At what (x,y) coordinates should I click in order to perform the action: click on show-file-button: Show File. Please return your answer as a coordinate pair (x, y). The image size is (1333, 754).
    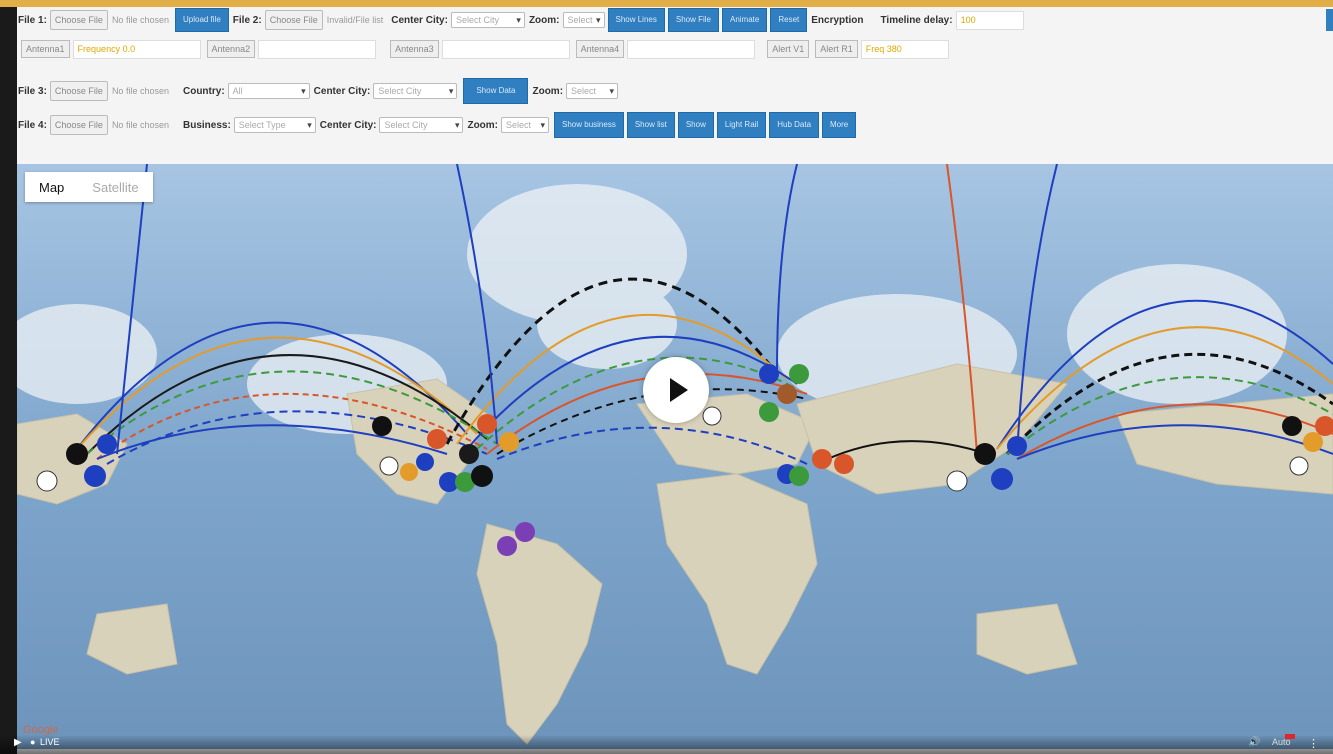
    Looking at the image, I should click on (693, 20).